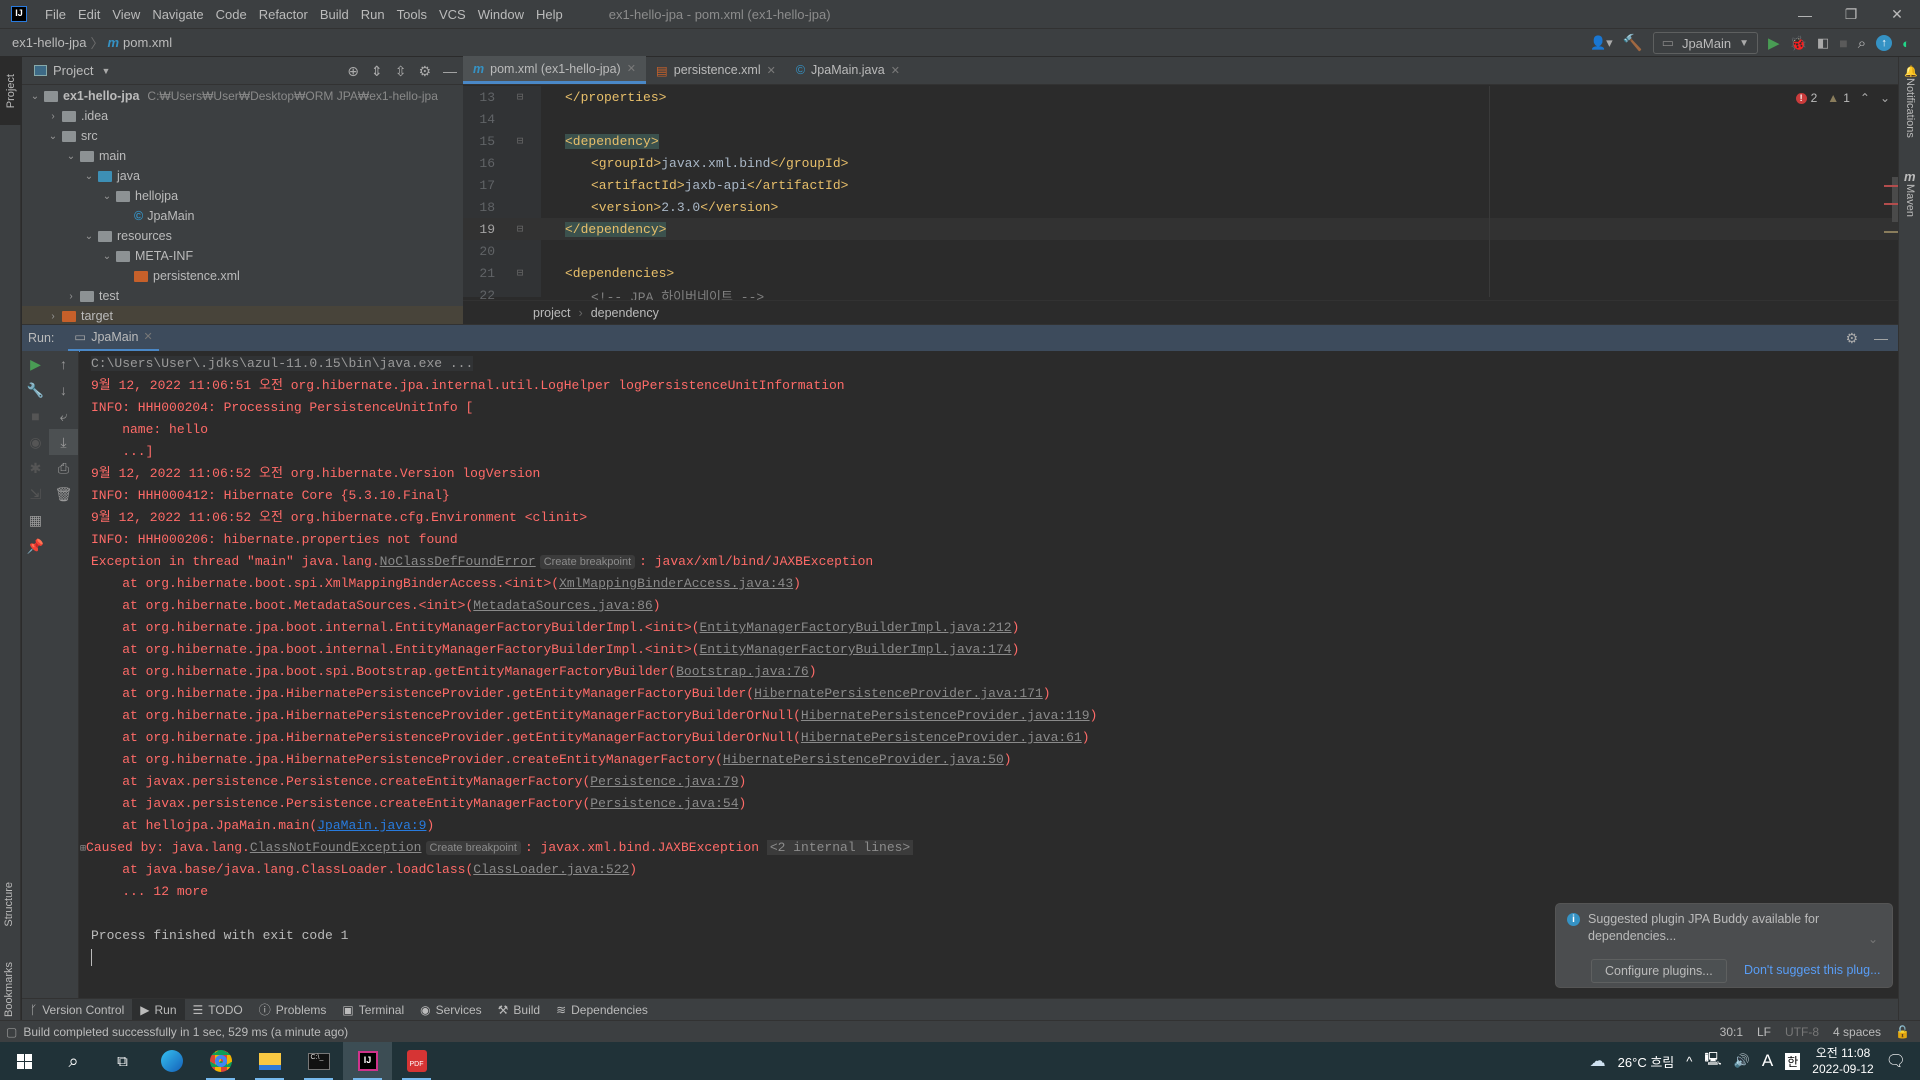  What do you see at coordinates (1912, 194) in the screenshot?
I see `maven-side-tab: m Maven` at bounding box center [1912, 194].